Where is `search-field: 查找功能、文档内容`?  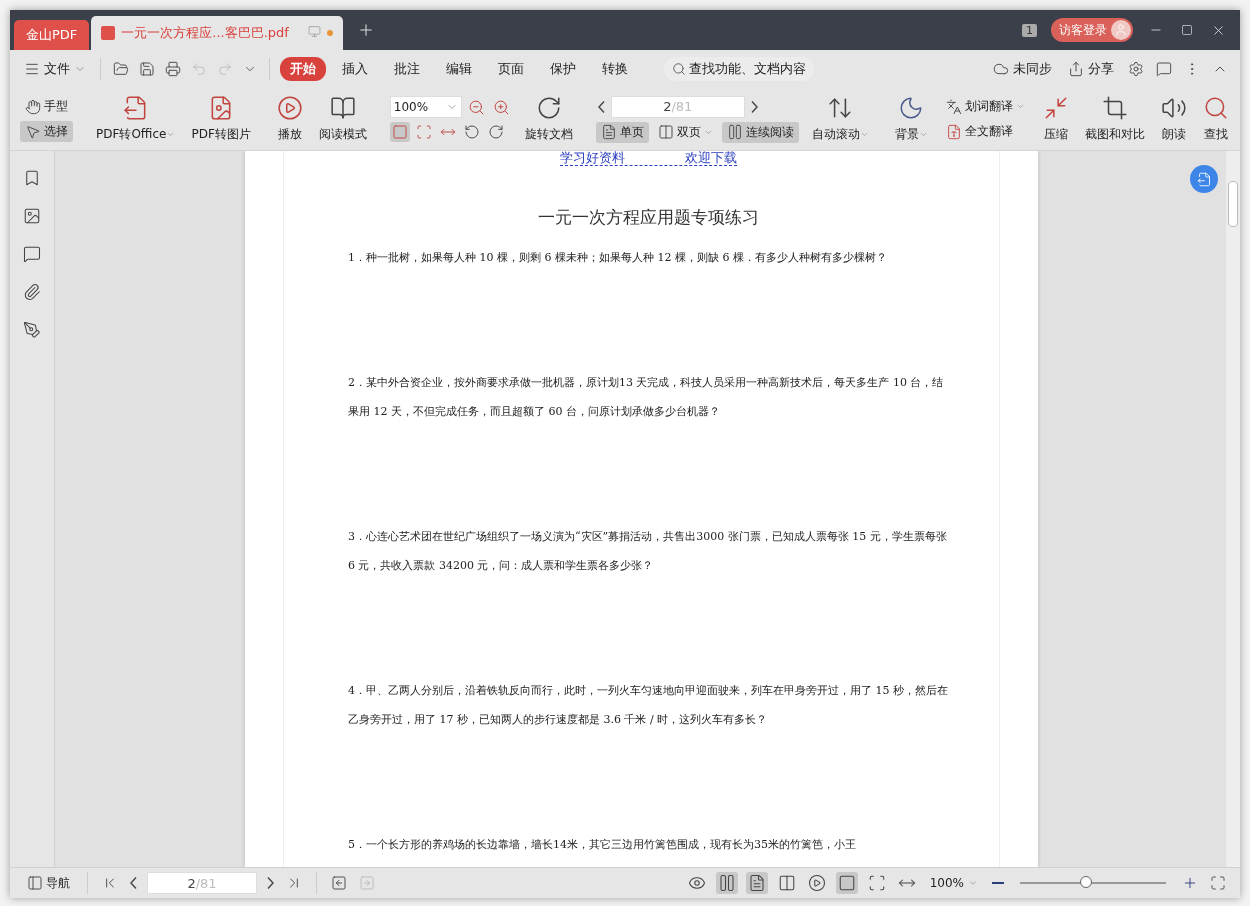 search-field: 查找功能、文档内容 is located at coordinates (739, 69).